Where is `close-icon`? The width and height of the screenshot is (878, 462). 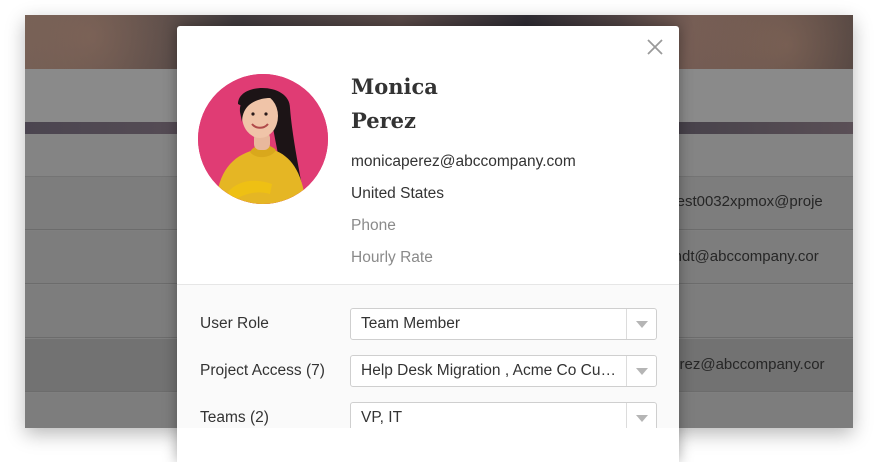 close-icon is located at coordinates (655, 47).